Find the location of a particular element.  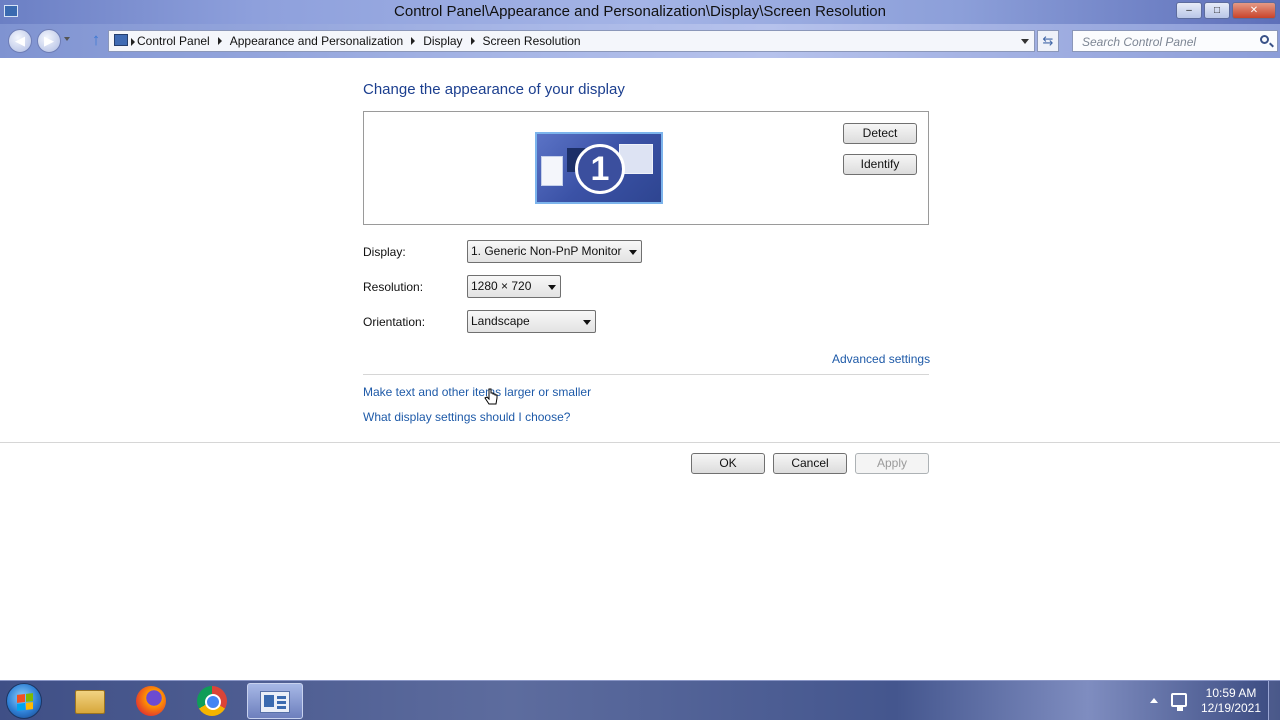

resolution-label: Resolution: is located at coordinates (393, 287).